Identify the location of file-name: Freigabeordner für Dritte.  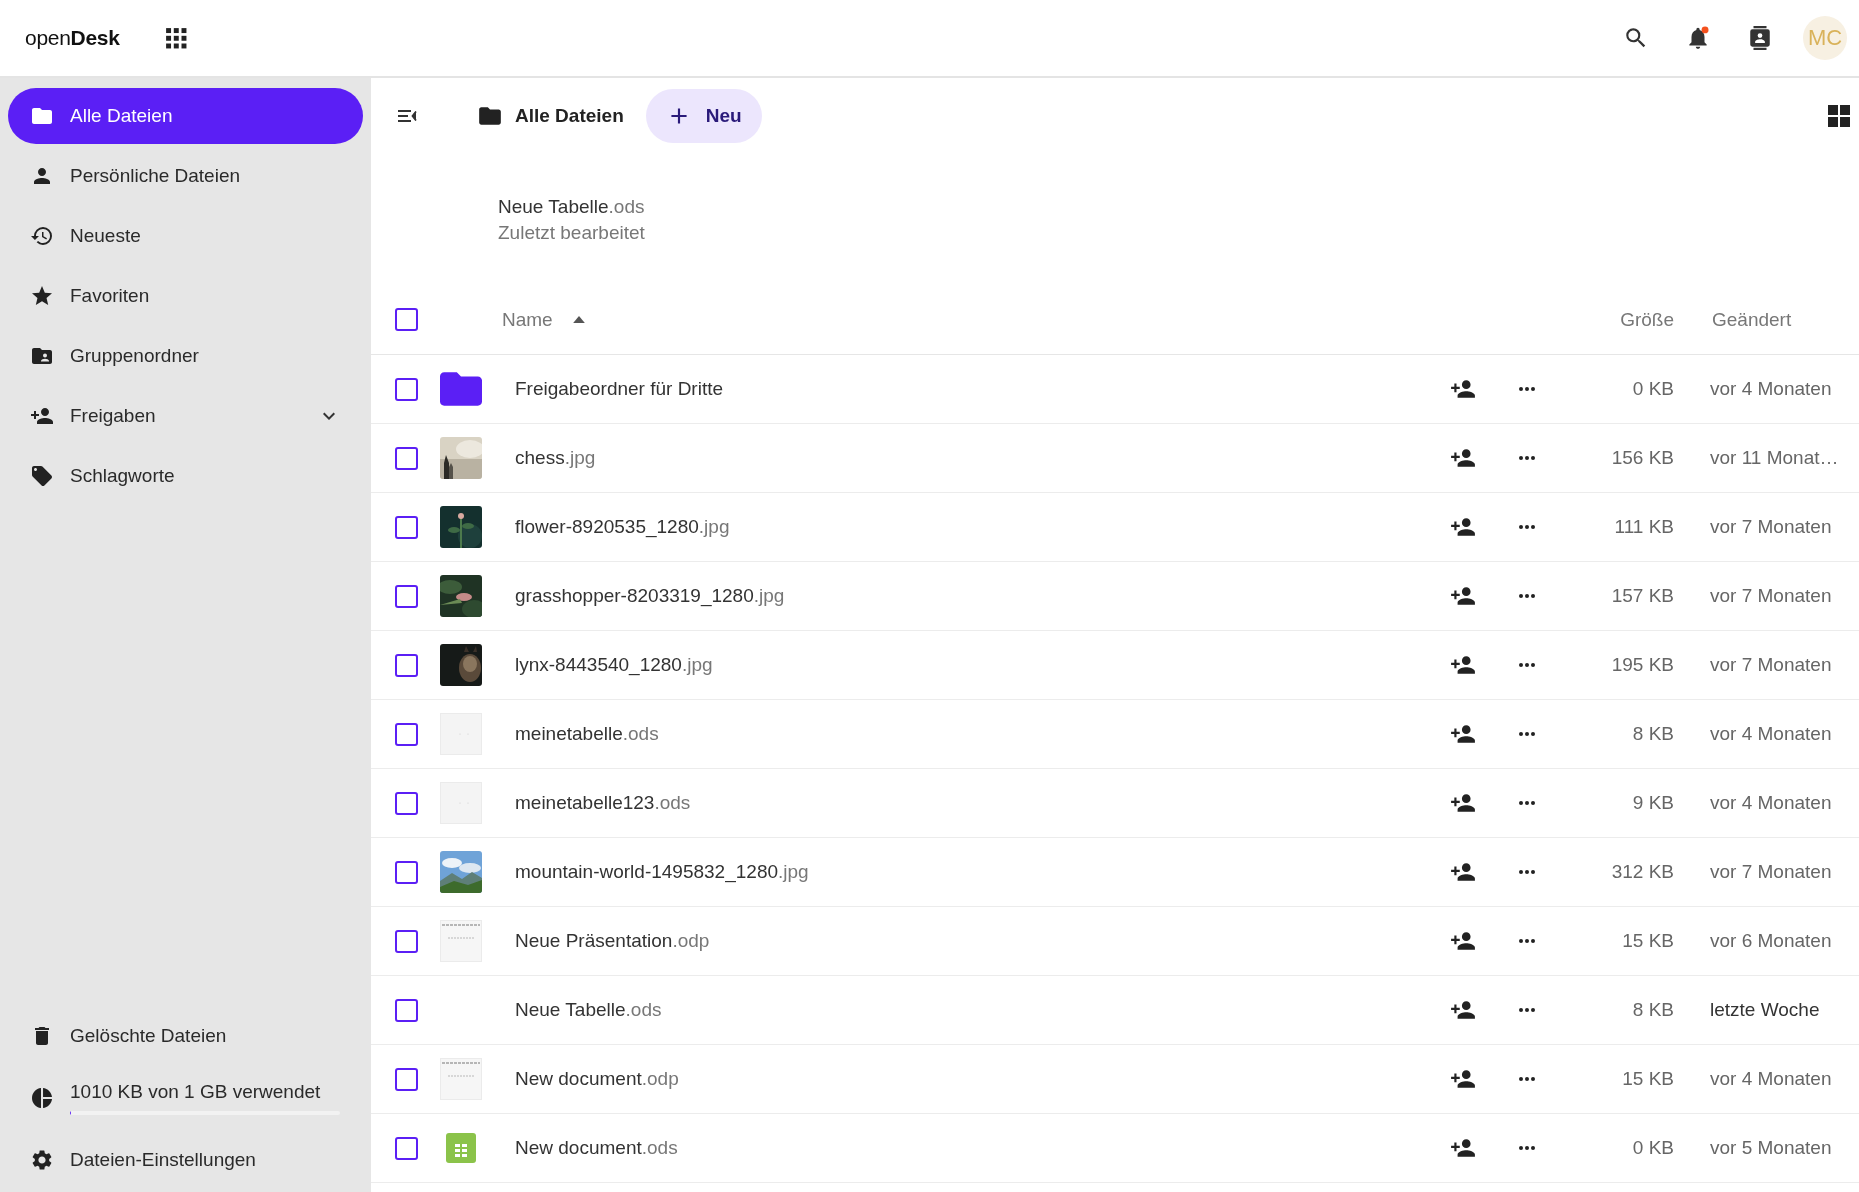
(979, 389).